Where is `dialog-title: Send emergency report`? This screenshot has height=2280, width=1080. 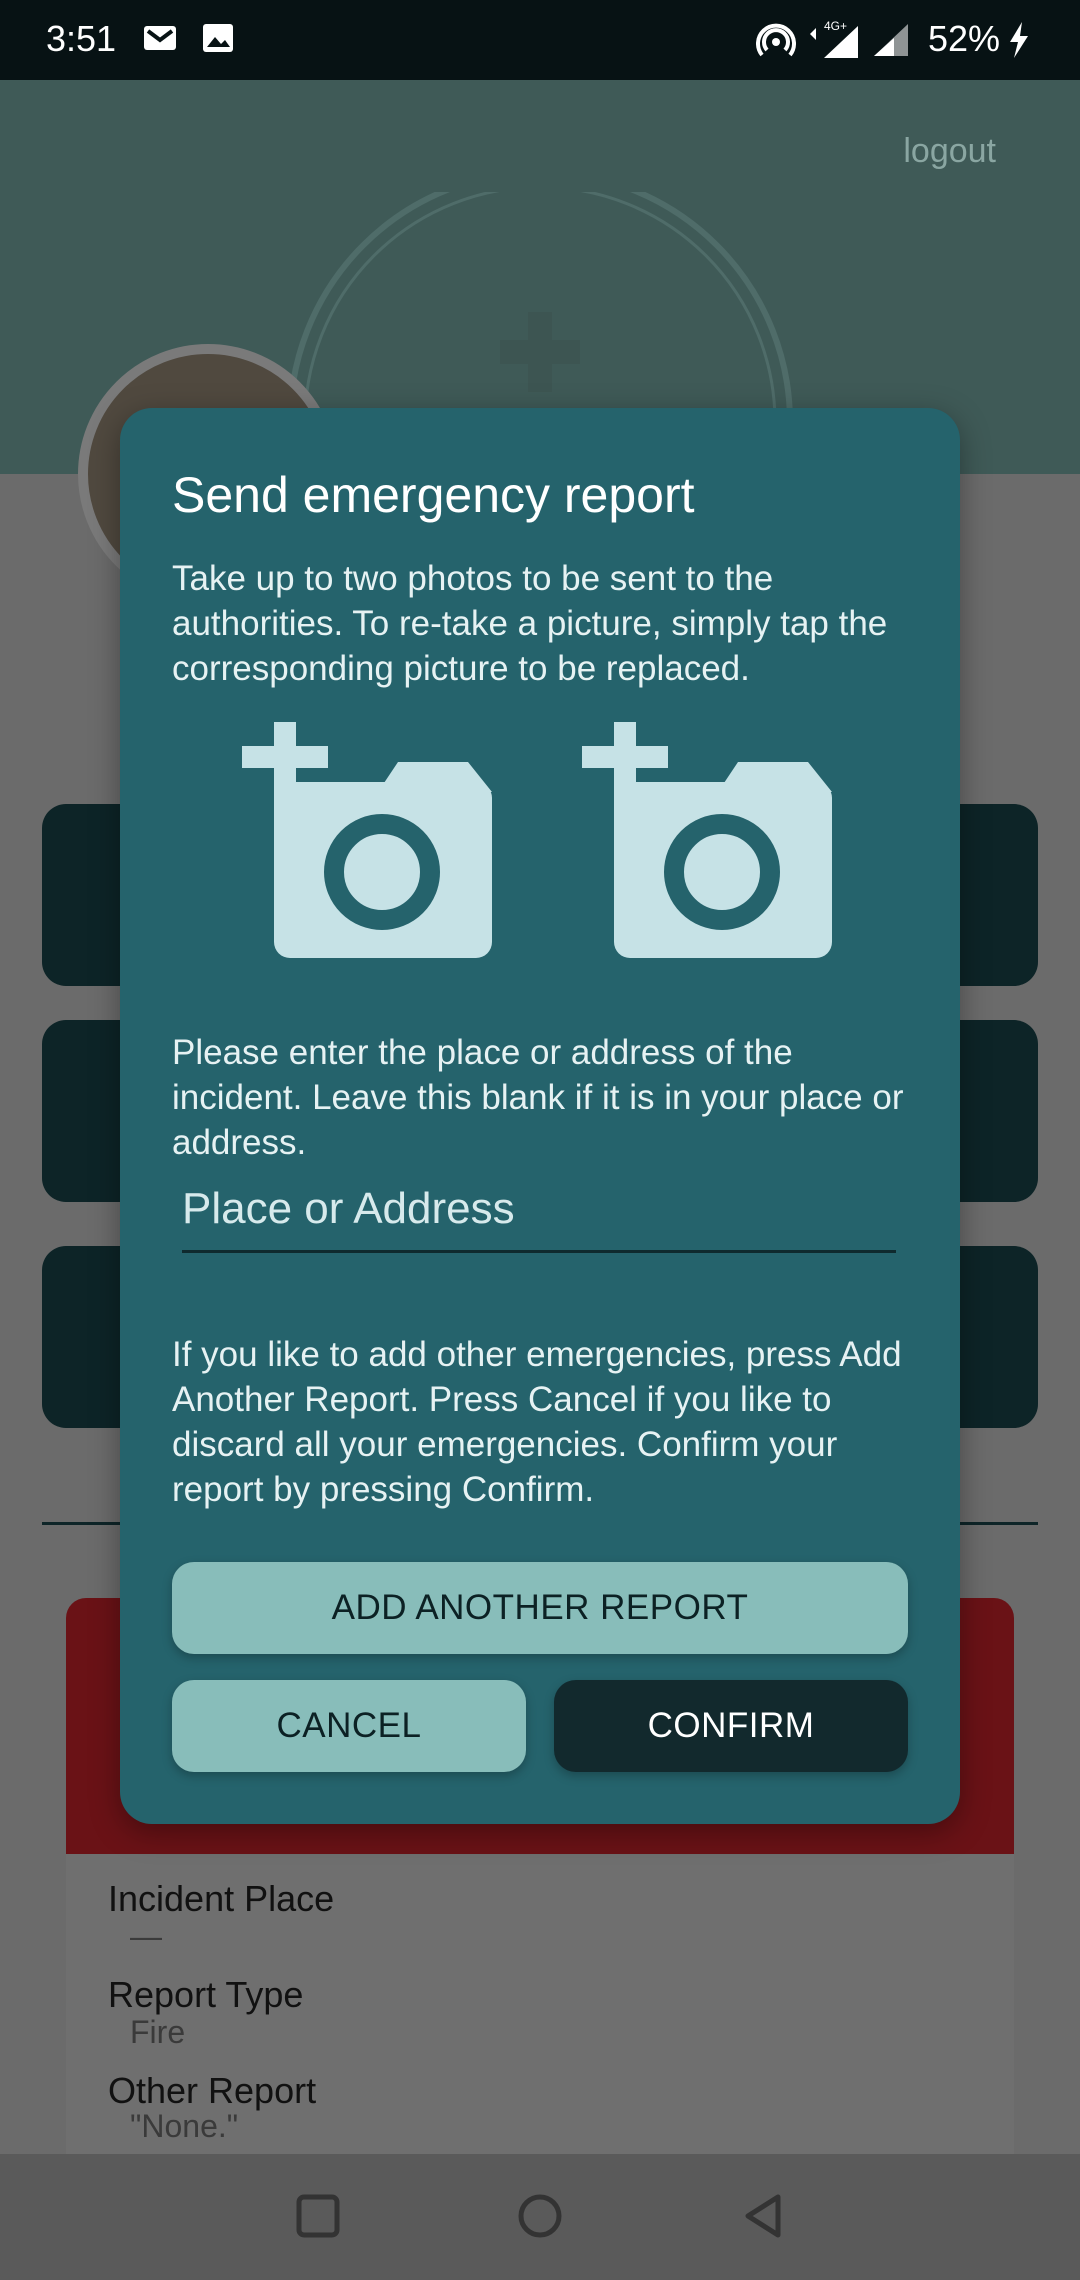 dialog-title: Send emergency report is located at coordinates (433, 495).